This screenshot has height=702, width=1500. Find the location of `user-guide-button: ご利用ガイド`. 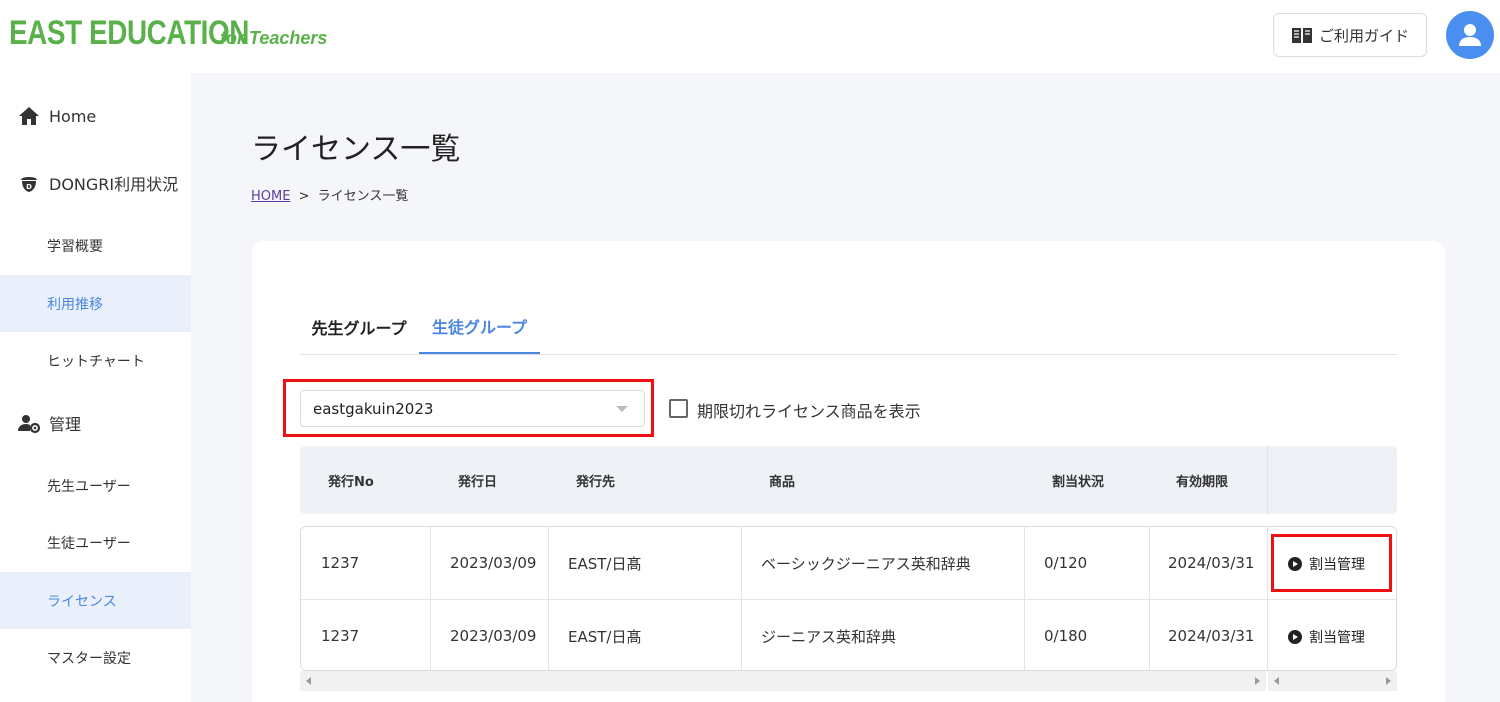

user-guide-button: ご利用ガイド is located at coordinates (1350, 35).